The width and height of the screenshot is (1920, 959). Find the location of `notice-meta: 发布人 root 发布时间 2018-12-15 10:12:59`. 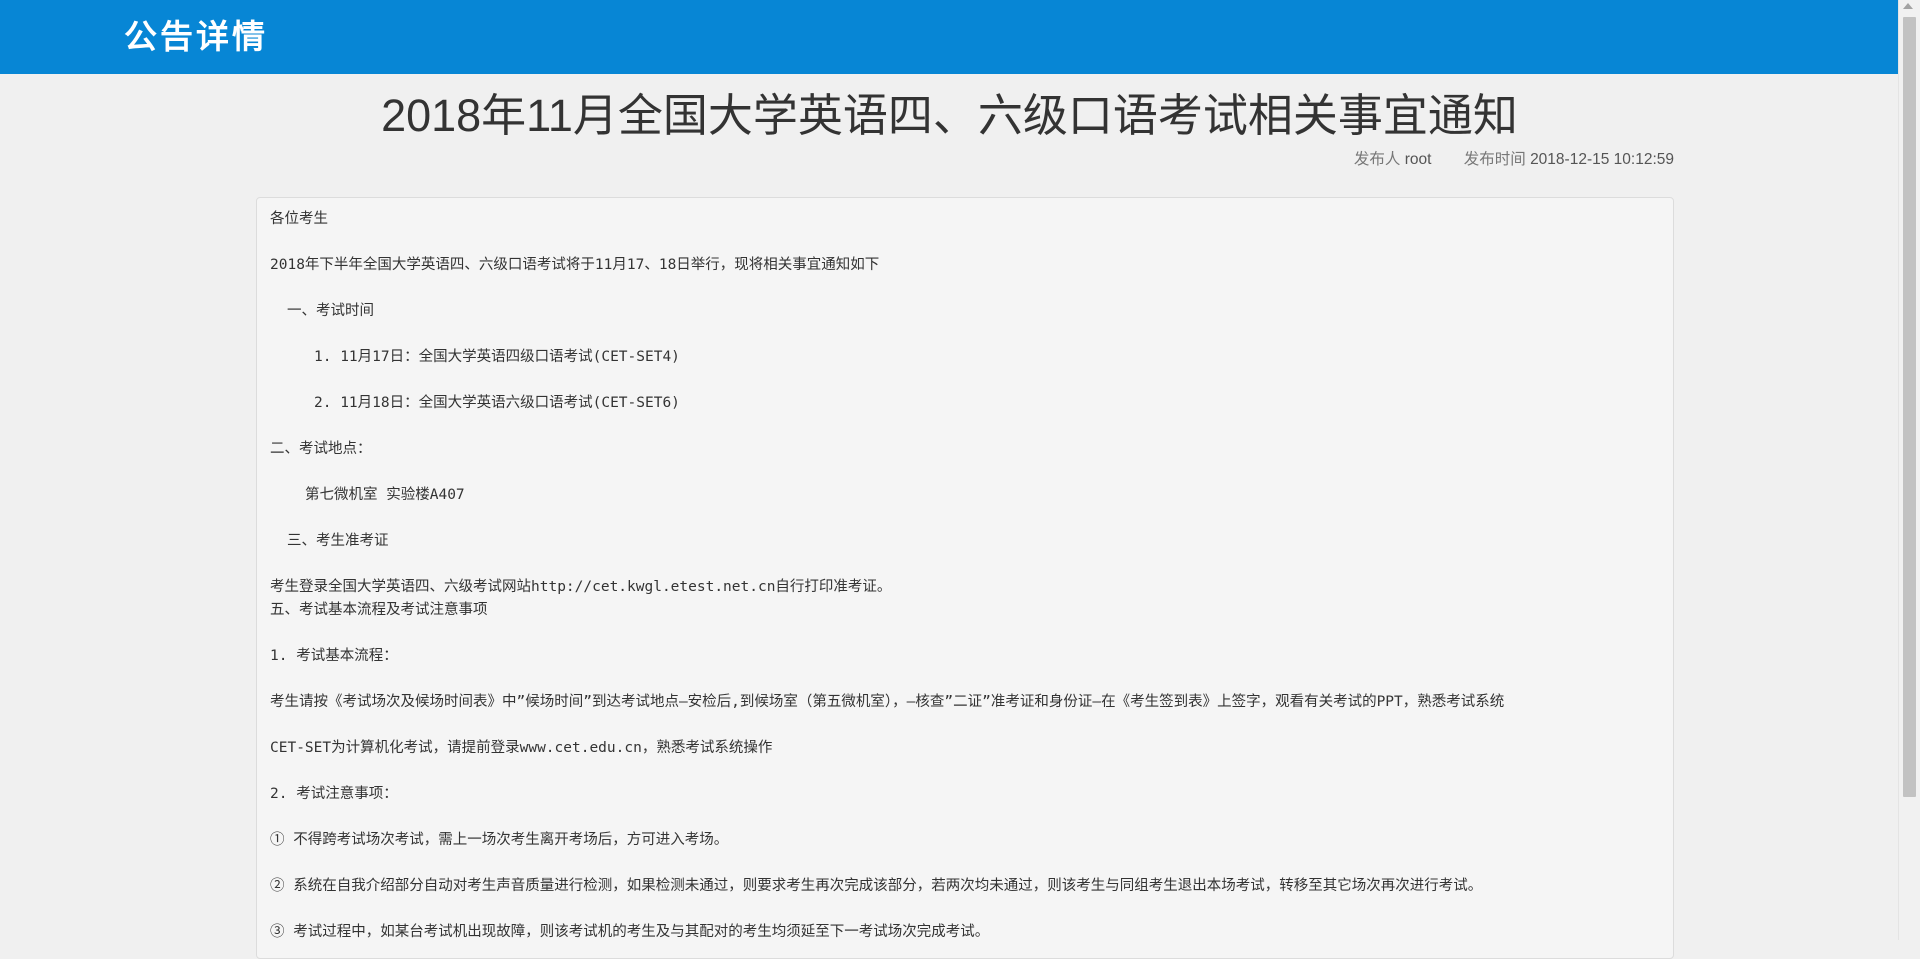

notice-meta: 发布人 root 发布时间 2018-12-15 10:12:59 is located at coordinates (1514, 160).